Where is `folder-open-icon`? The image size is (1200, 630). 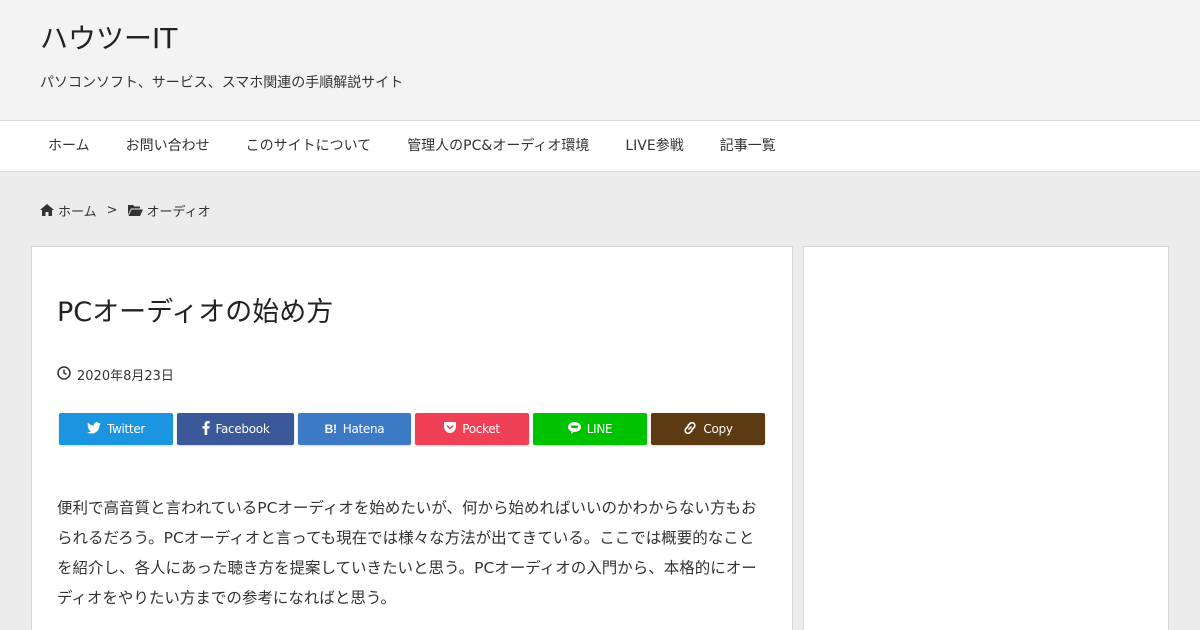 folder-open-icon is located at coordinates (135, 210).